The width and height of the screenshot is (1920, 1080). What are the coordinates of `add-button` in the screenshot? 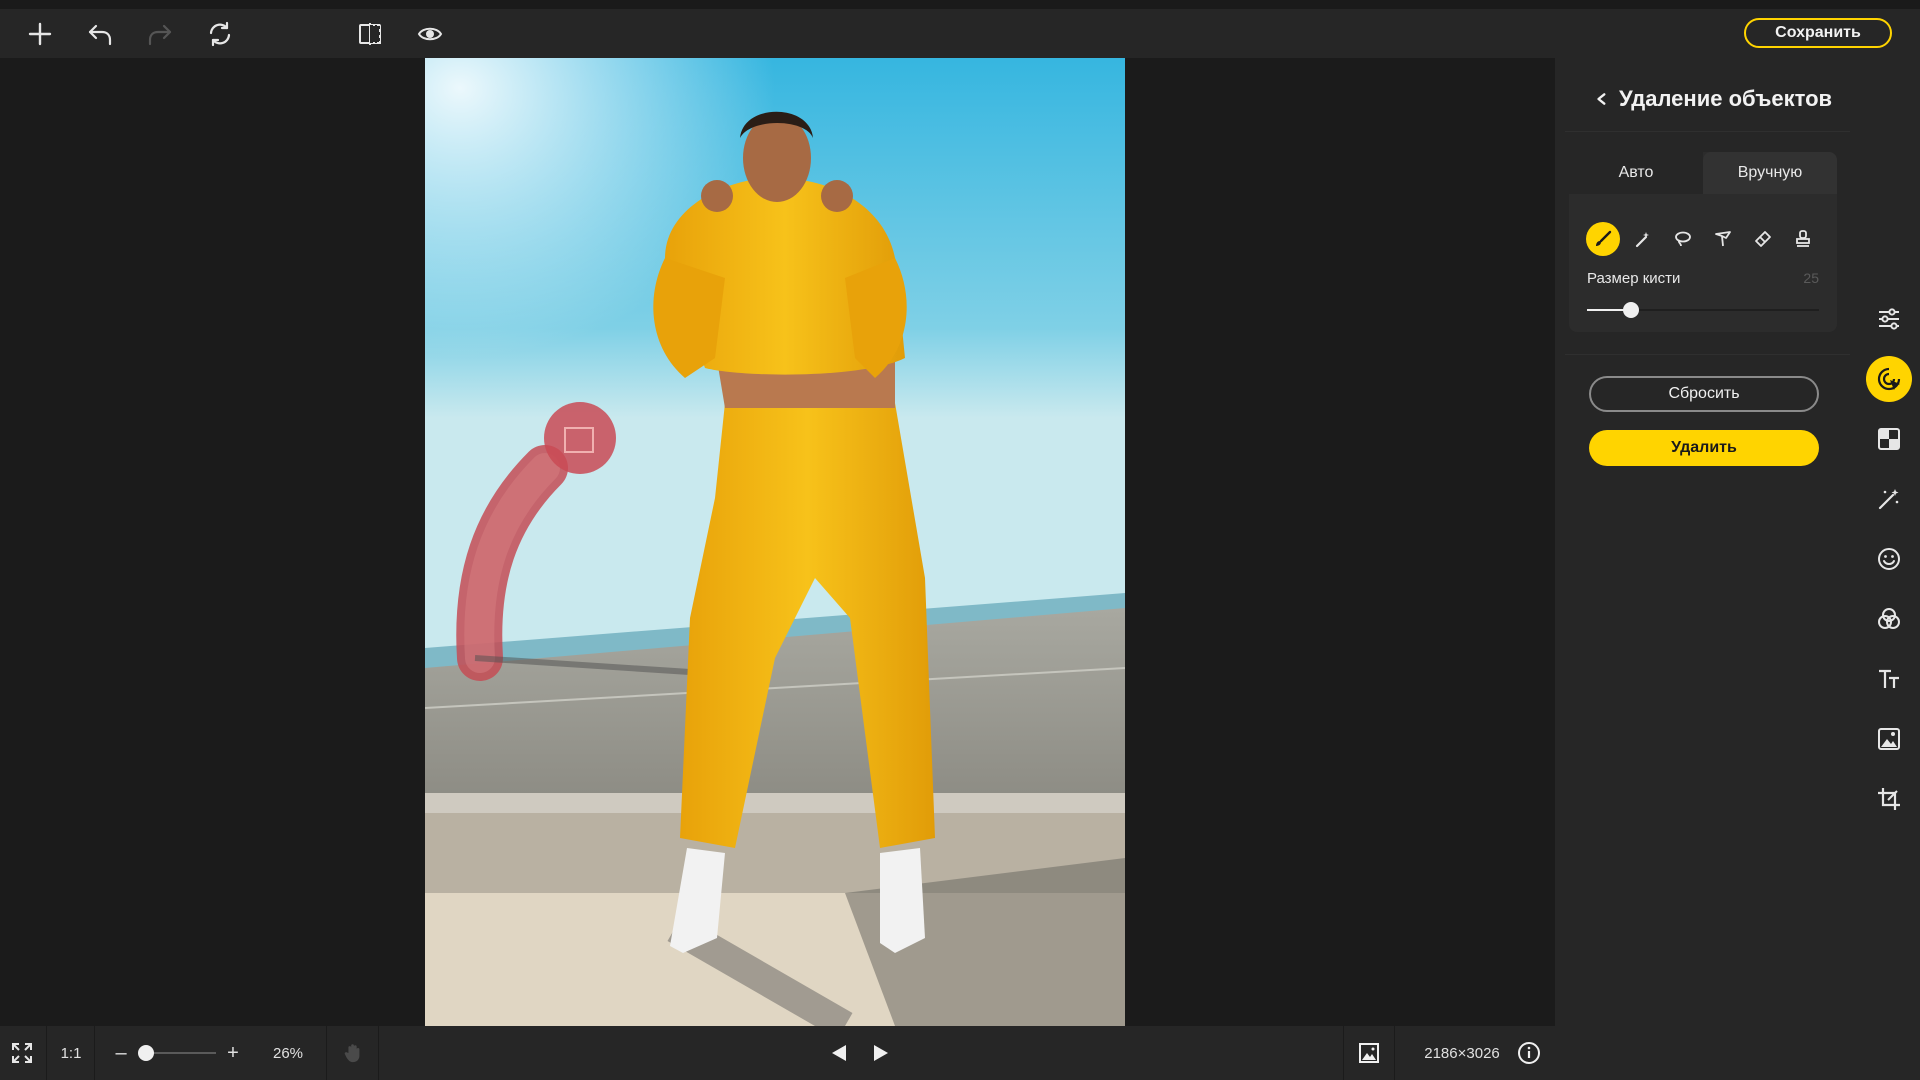 It's located at (40, 34).